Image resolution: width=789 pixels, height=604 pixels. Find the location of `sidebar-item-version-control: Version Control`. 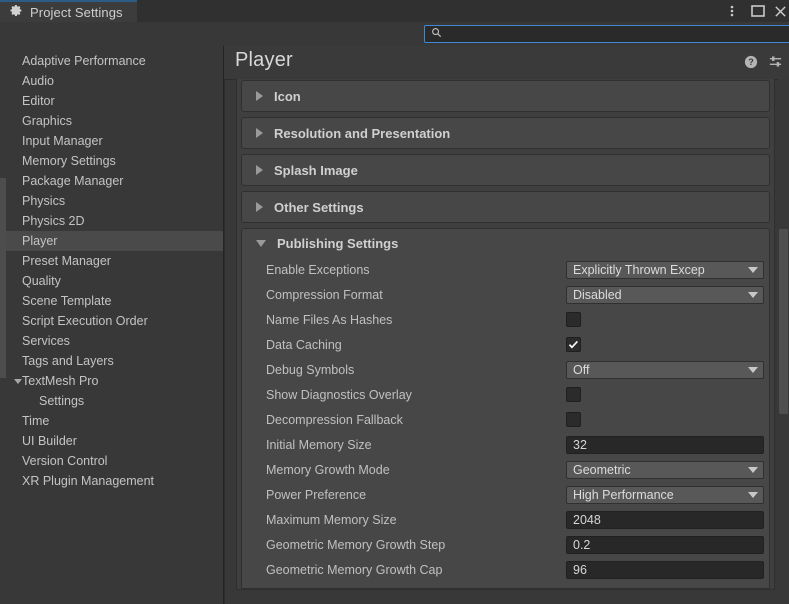

sidebar-item-version-control: Version Control is located at coordinates (114, 461).